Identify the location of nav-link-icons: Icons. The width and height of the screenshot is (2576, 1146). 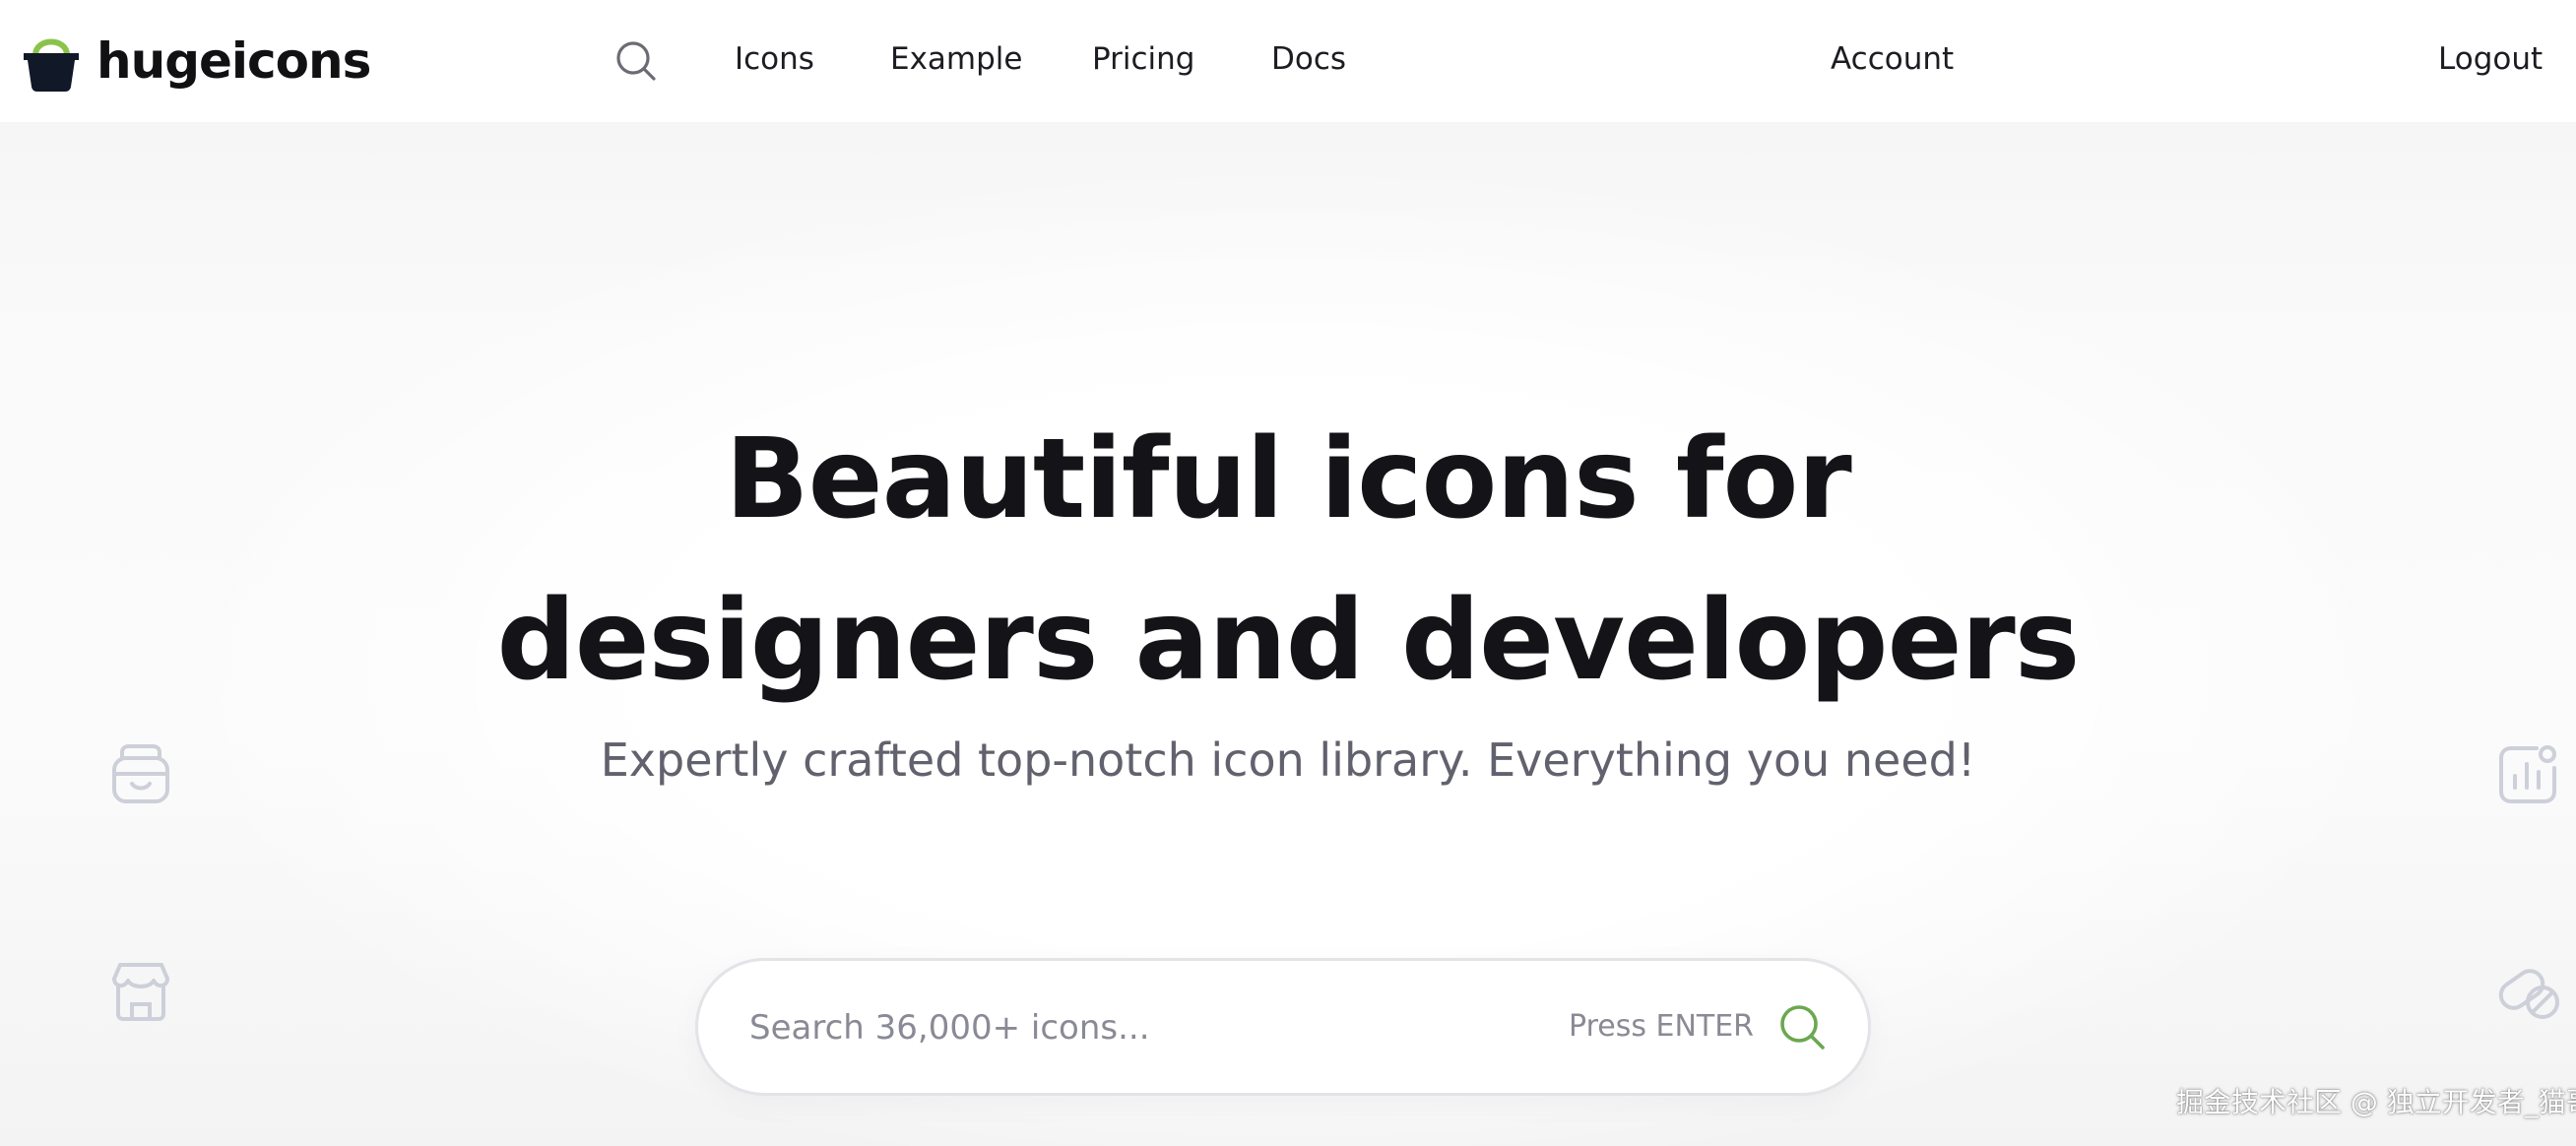
(774, 59).